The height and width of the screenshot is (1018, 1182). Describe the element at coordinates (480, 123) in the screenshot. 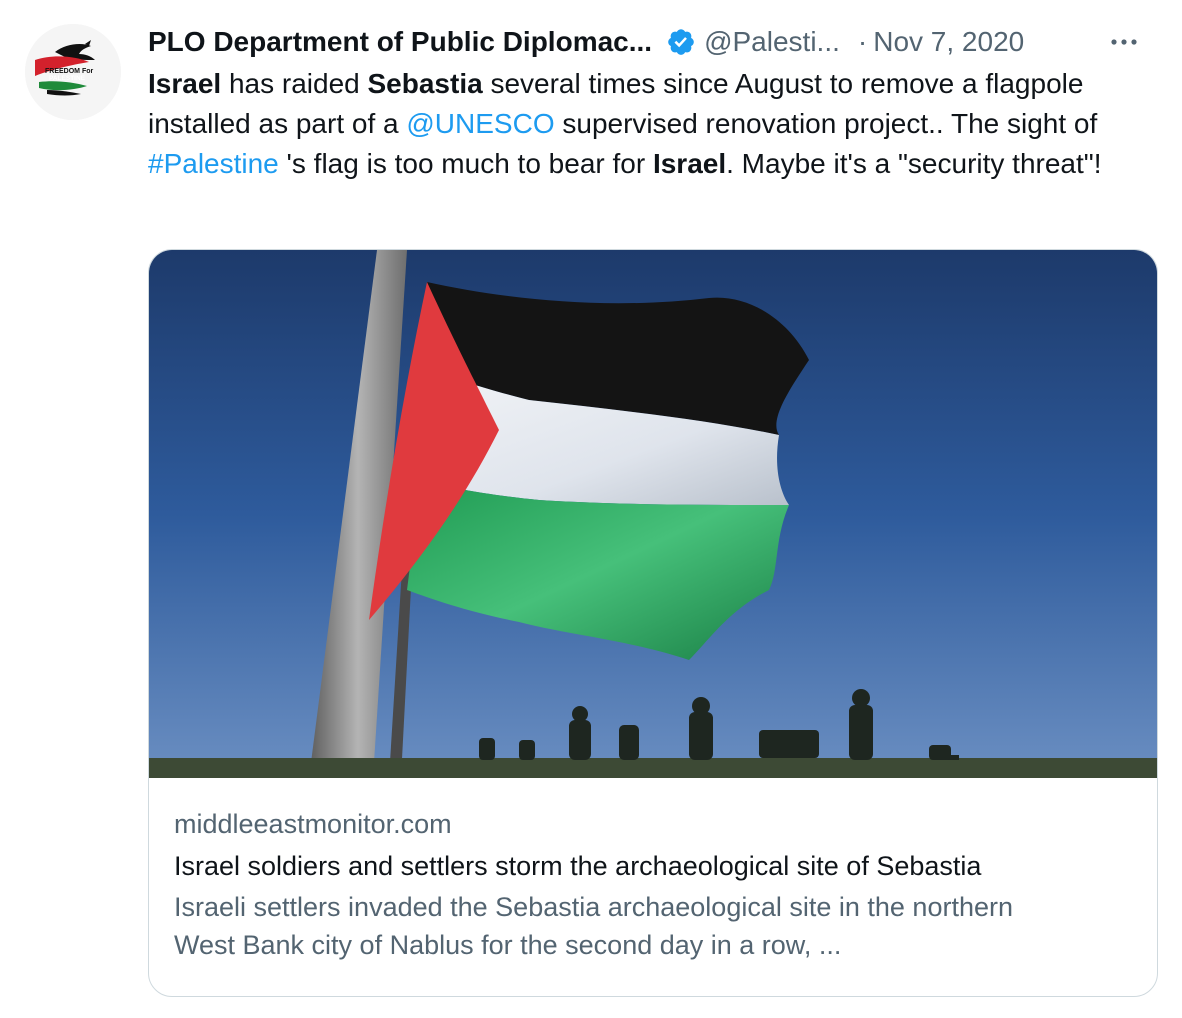

I see `mention-link: @UNESCO` at that location.